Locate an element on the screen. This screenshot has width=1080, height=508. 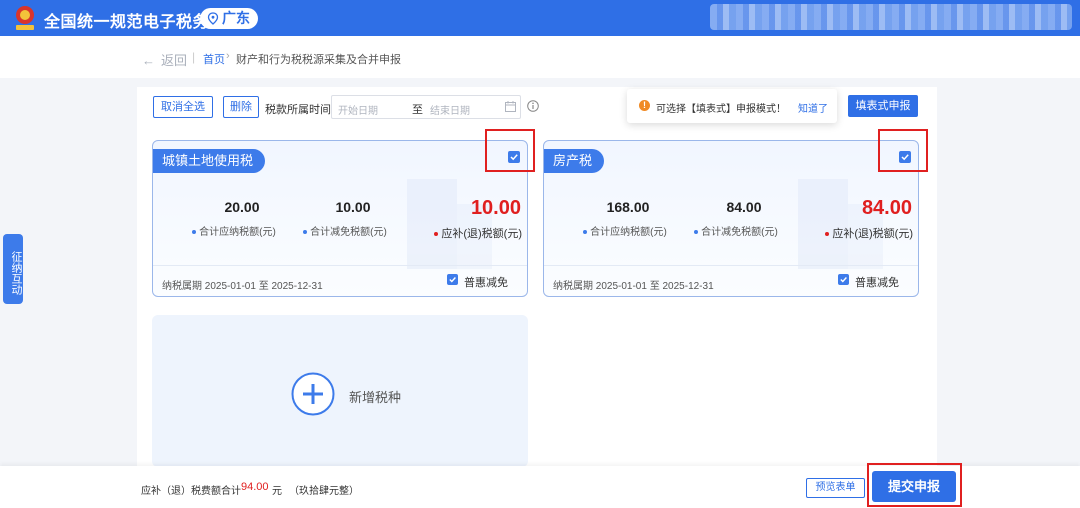
breadcrumb-home: 首页 is located at coordinates (214, 59).